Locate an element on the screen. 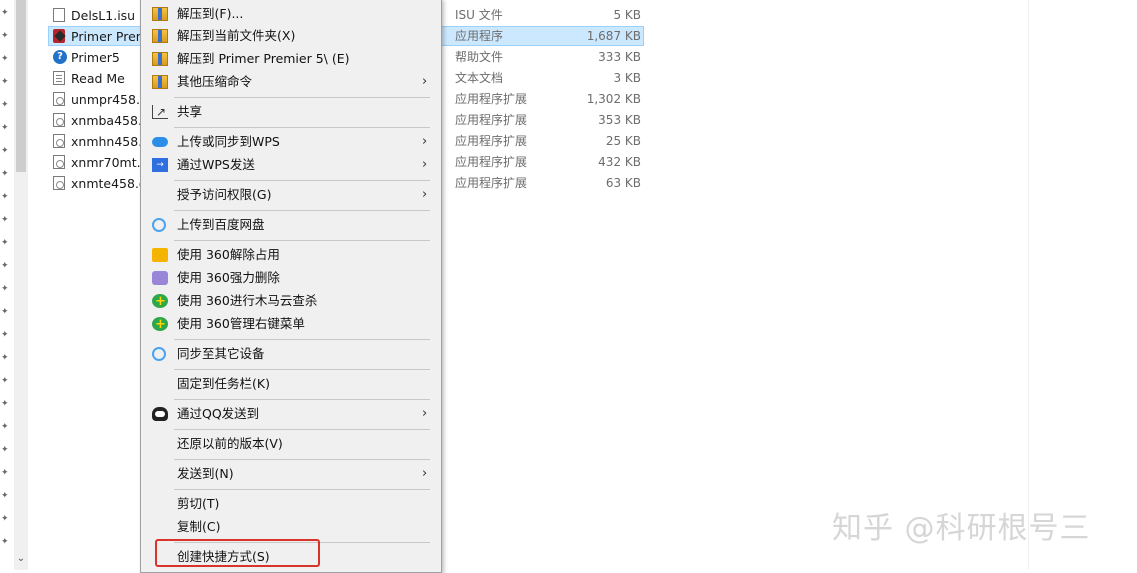 This screenshot has width=1137, height=573. menu-item-label: 复制(C) is located at coordinates (199, 526).